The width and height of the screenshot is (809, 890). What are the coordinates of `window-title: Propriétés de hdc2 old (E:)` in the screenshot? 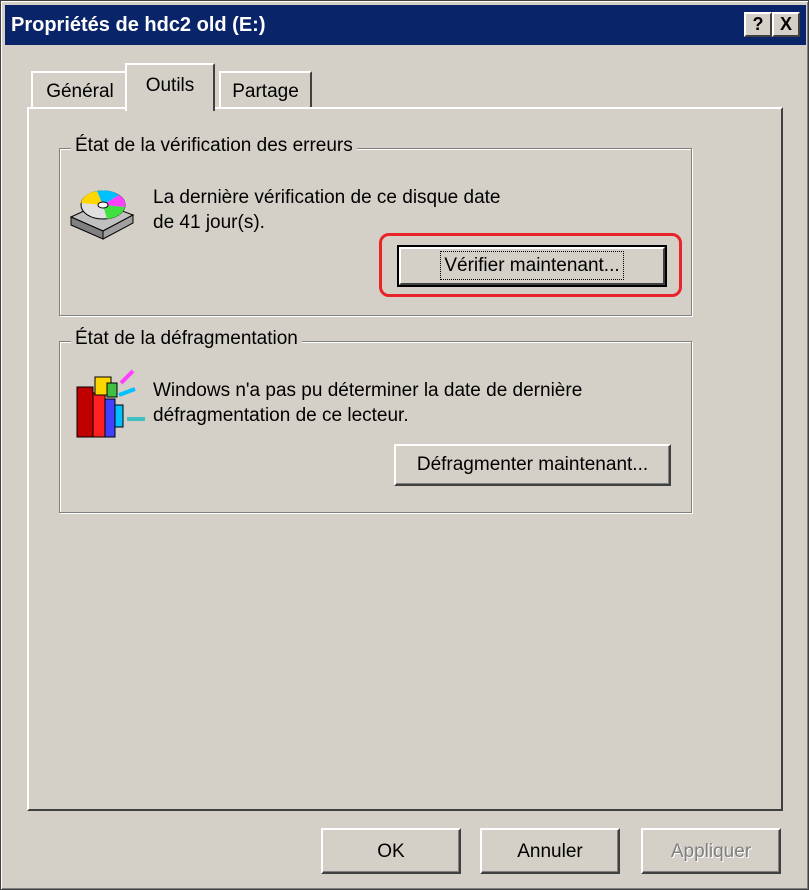 It's located at (138, 25).